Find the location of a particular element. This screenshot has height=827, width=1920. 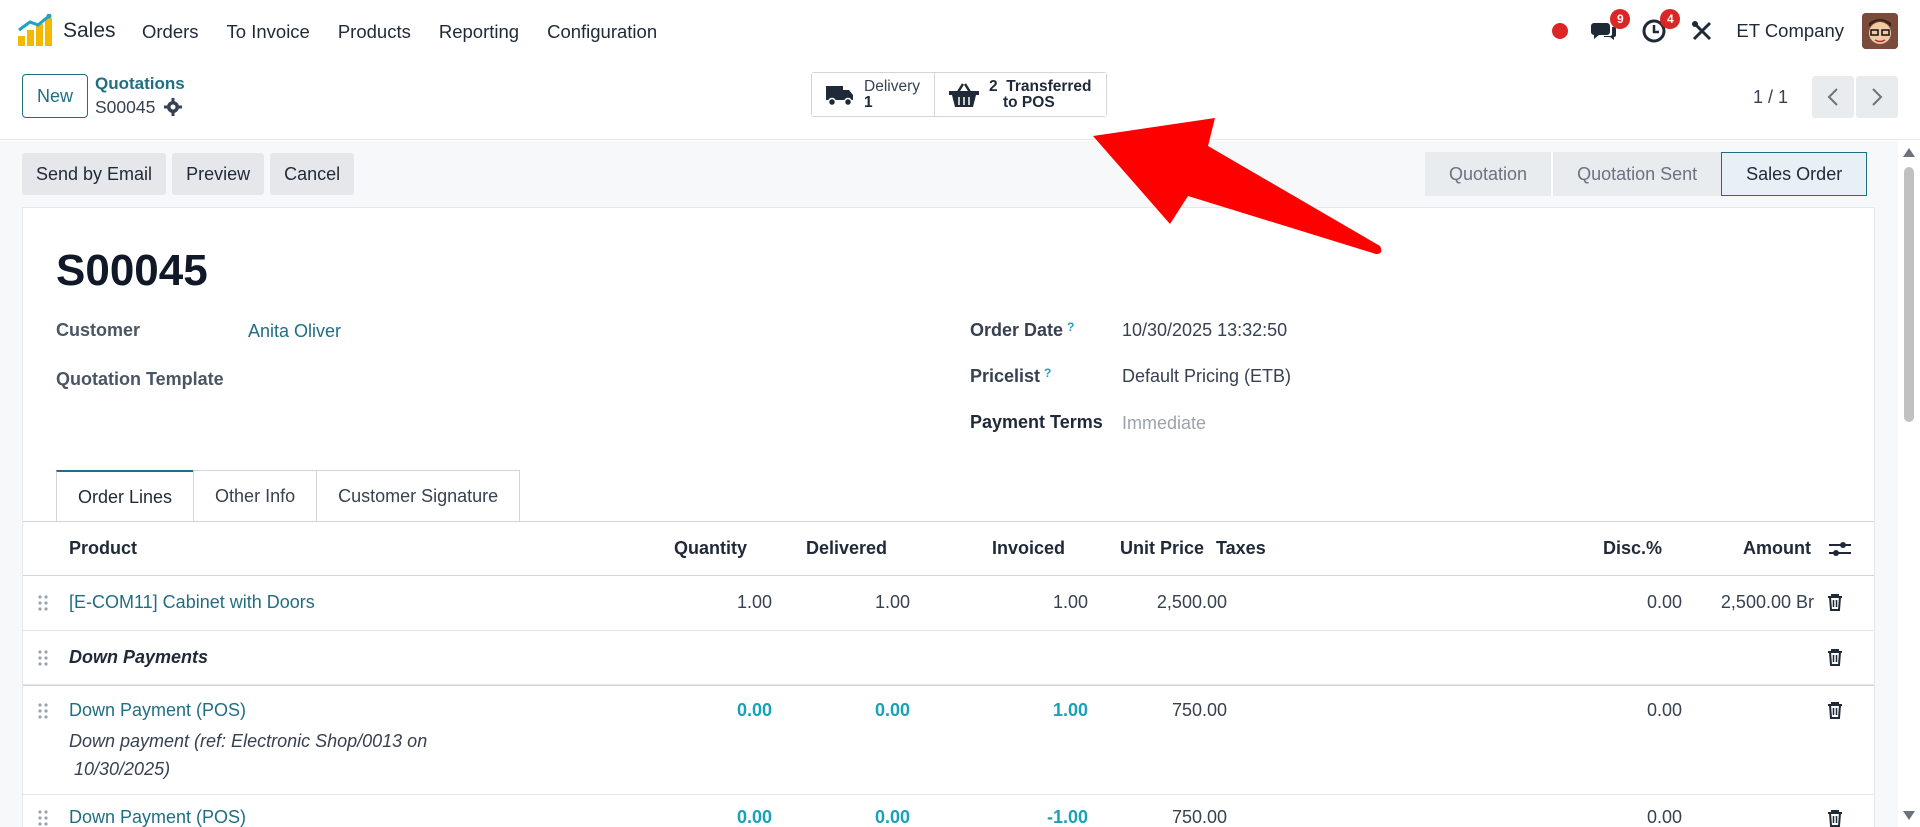

menu-configuration: Configuration is located at coordinates (602, 32).